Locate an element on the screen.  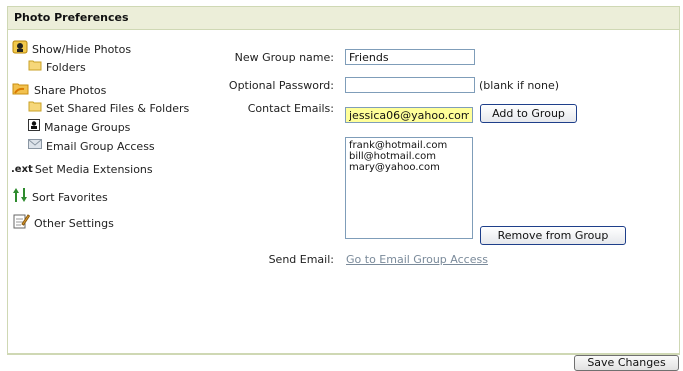
group-name-label: New Group name: is located at coordinates (284, 57).